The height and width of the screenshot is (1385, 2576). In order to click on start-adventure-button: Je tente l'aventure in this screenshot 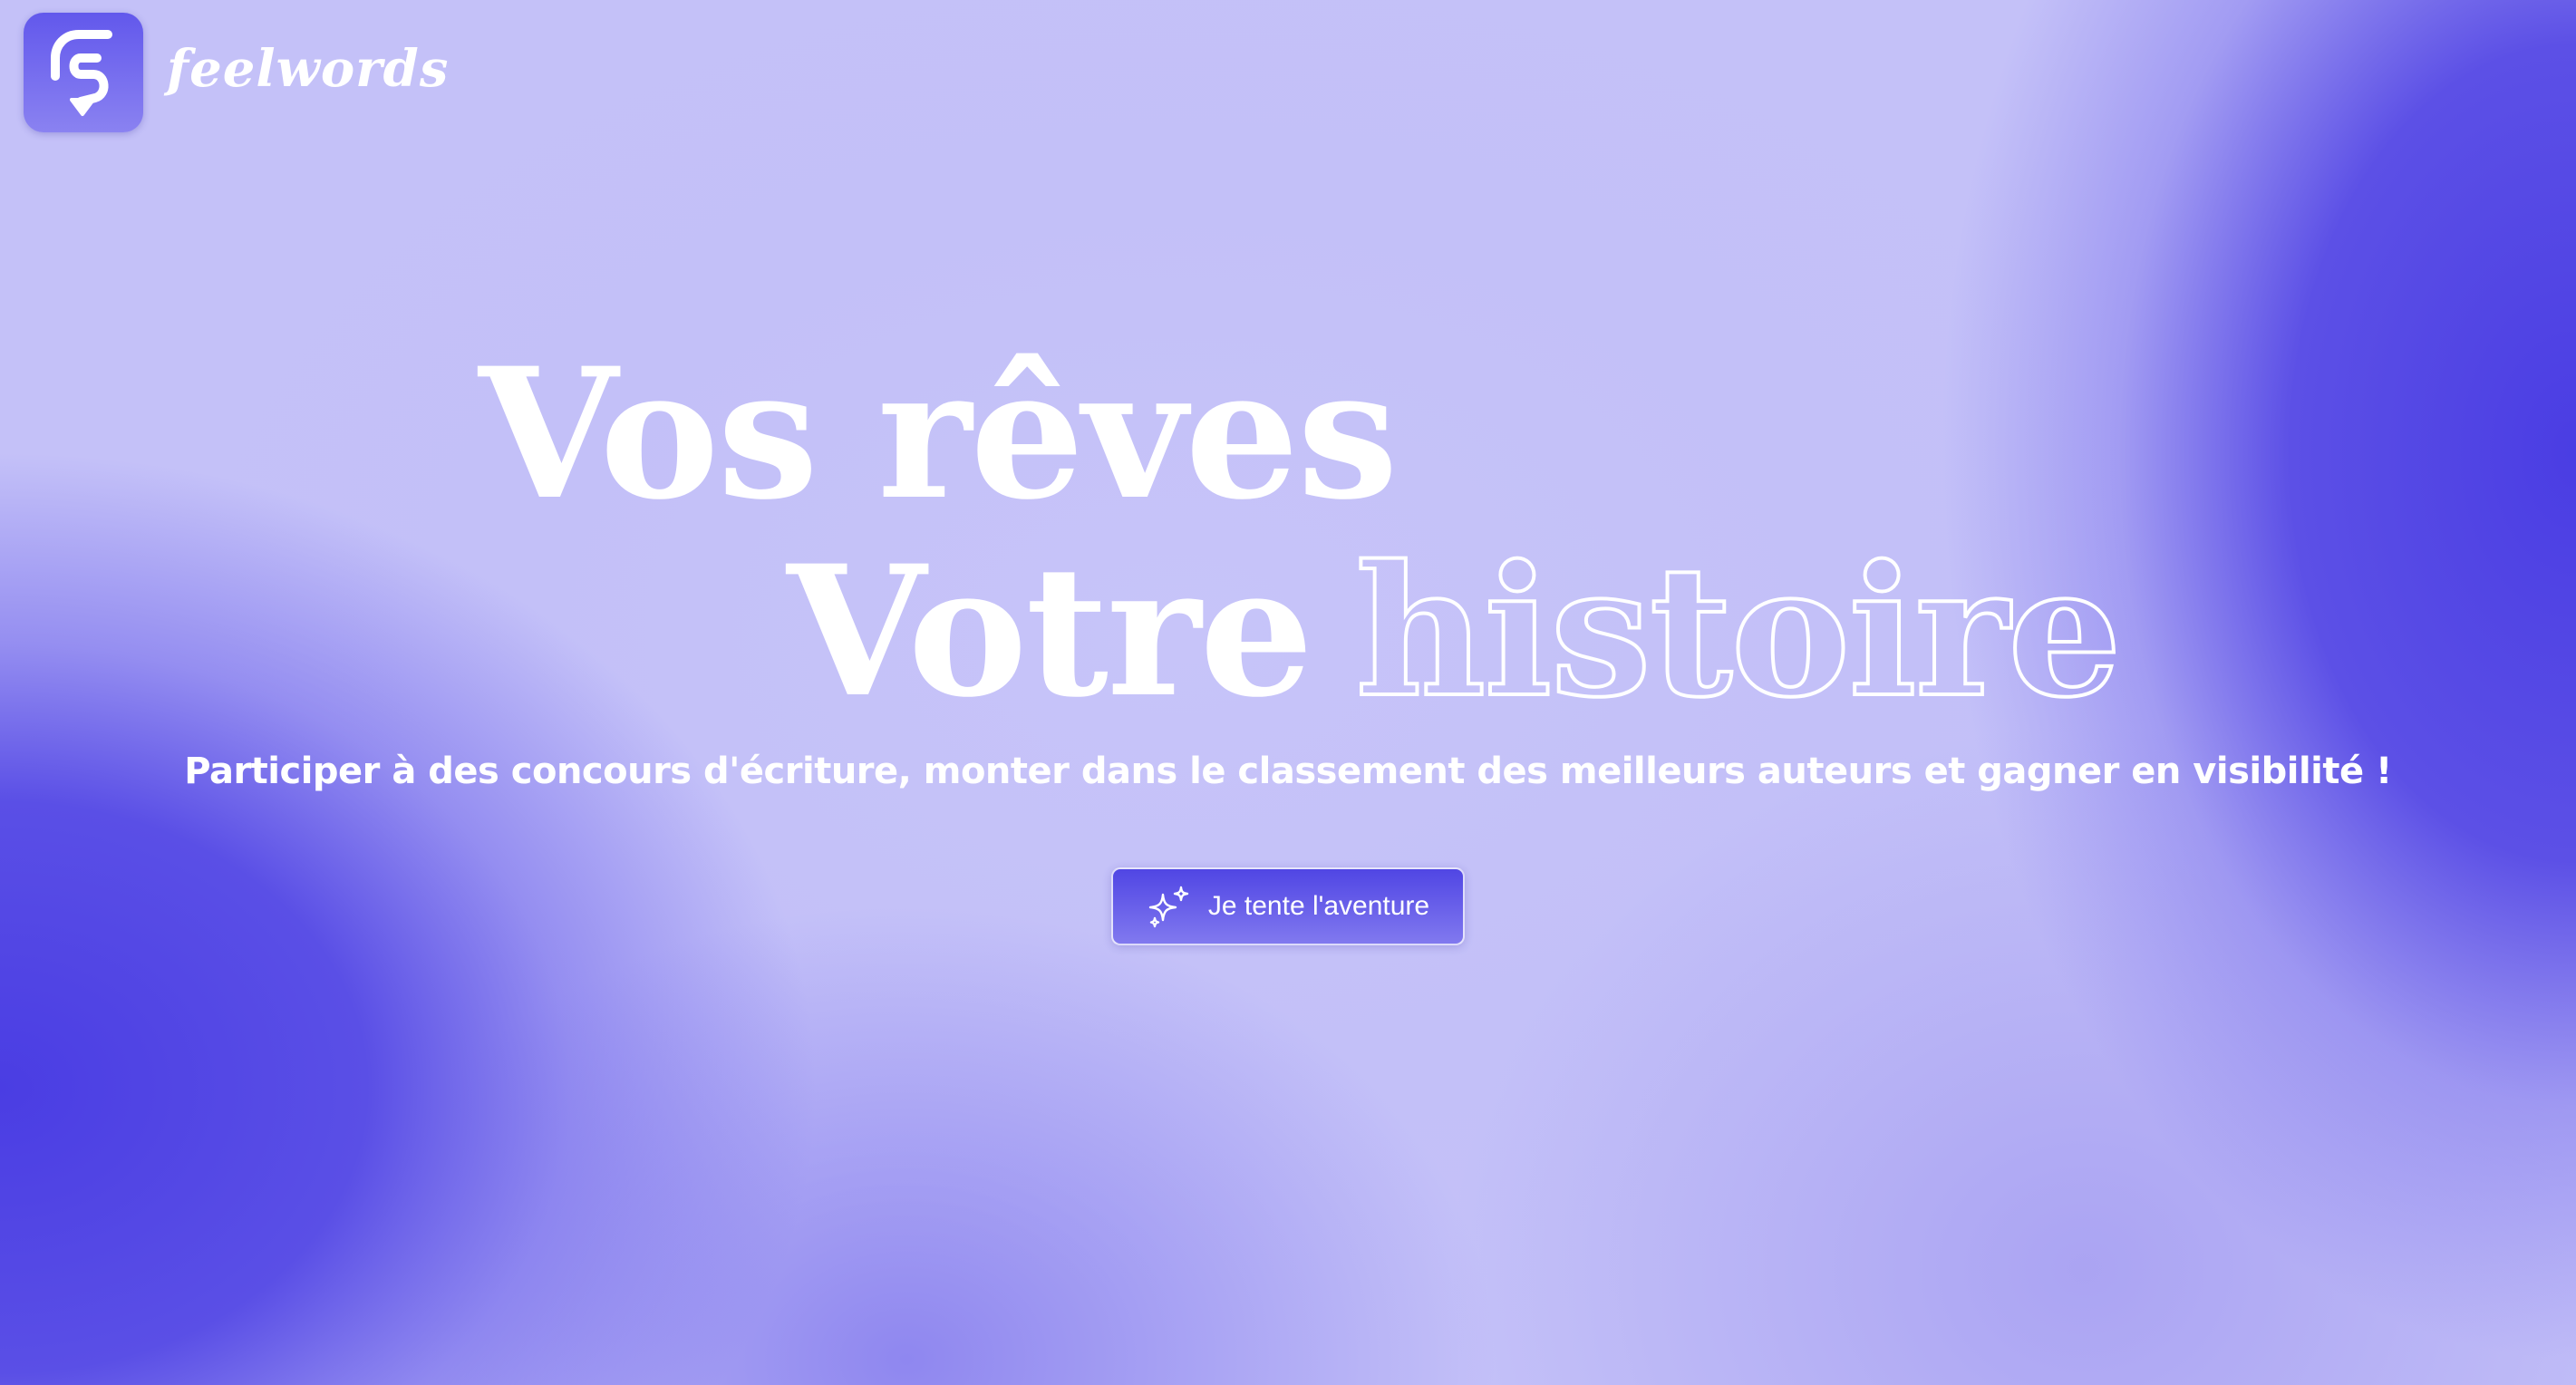, I will do `click(1288, 906)`.